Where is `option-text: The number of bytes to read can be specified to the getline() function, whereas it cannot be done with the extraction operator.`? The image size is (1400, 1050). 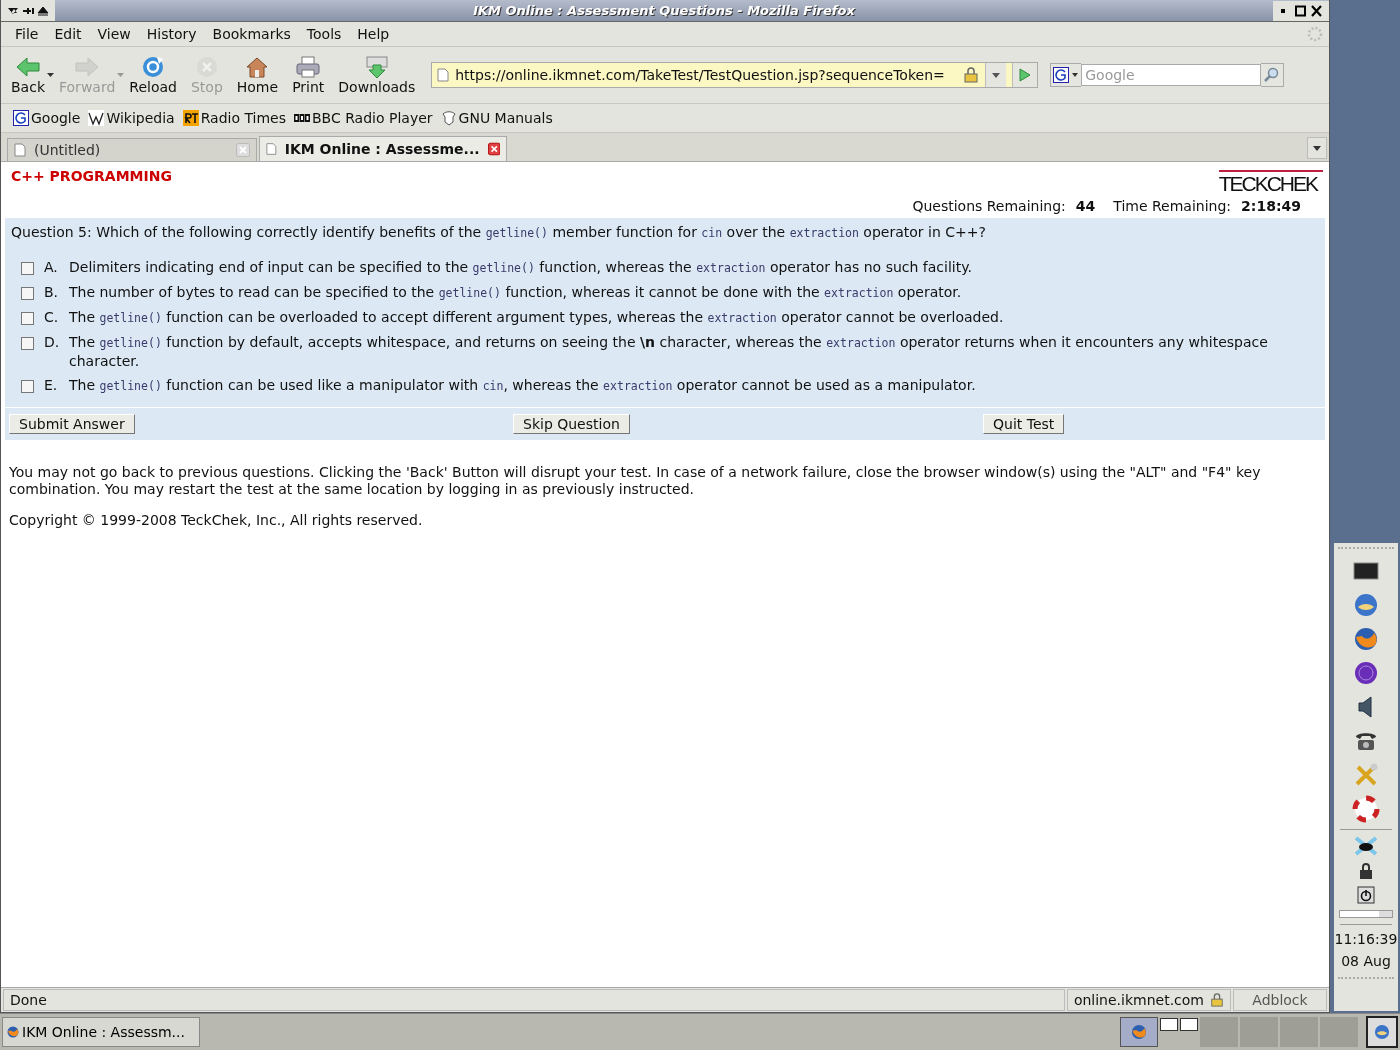 option-text: The number of bytes to read can be specified to the getline() function, whereas it cannot be done with the extraction operator. is located at coordinates (516, 292).